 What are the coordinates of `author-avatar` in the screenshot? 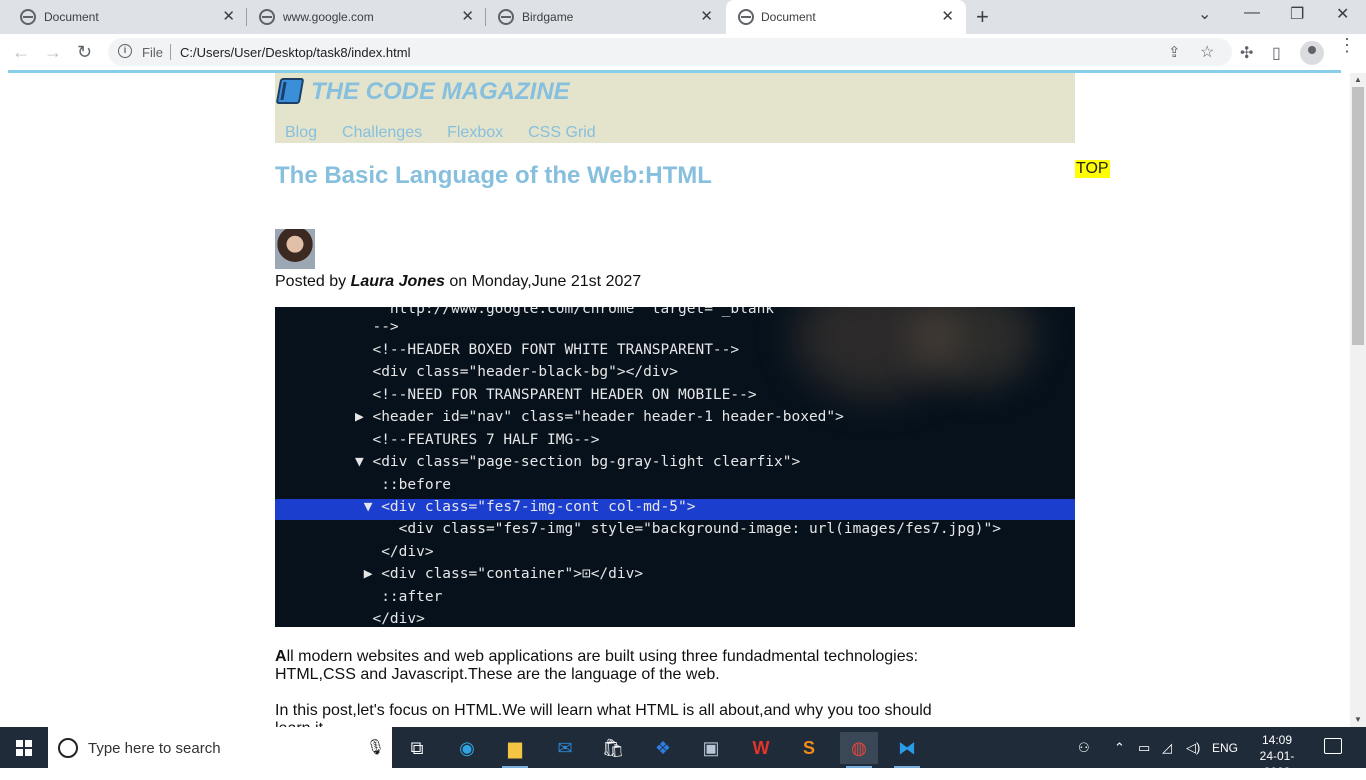 It's located at (295, 249).